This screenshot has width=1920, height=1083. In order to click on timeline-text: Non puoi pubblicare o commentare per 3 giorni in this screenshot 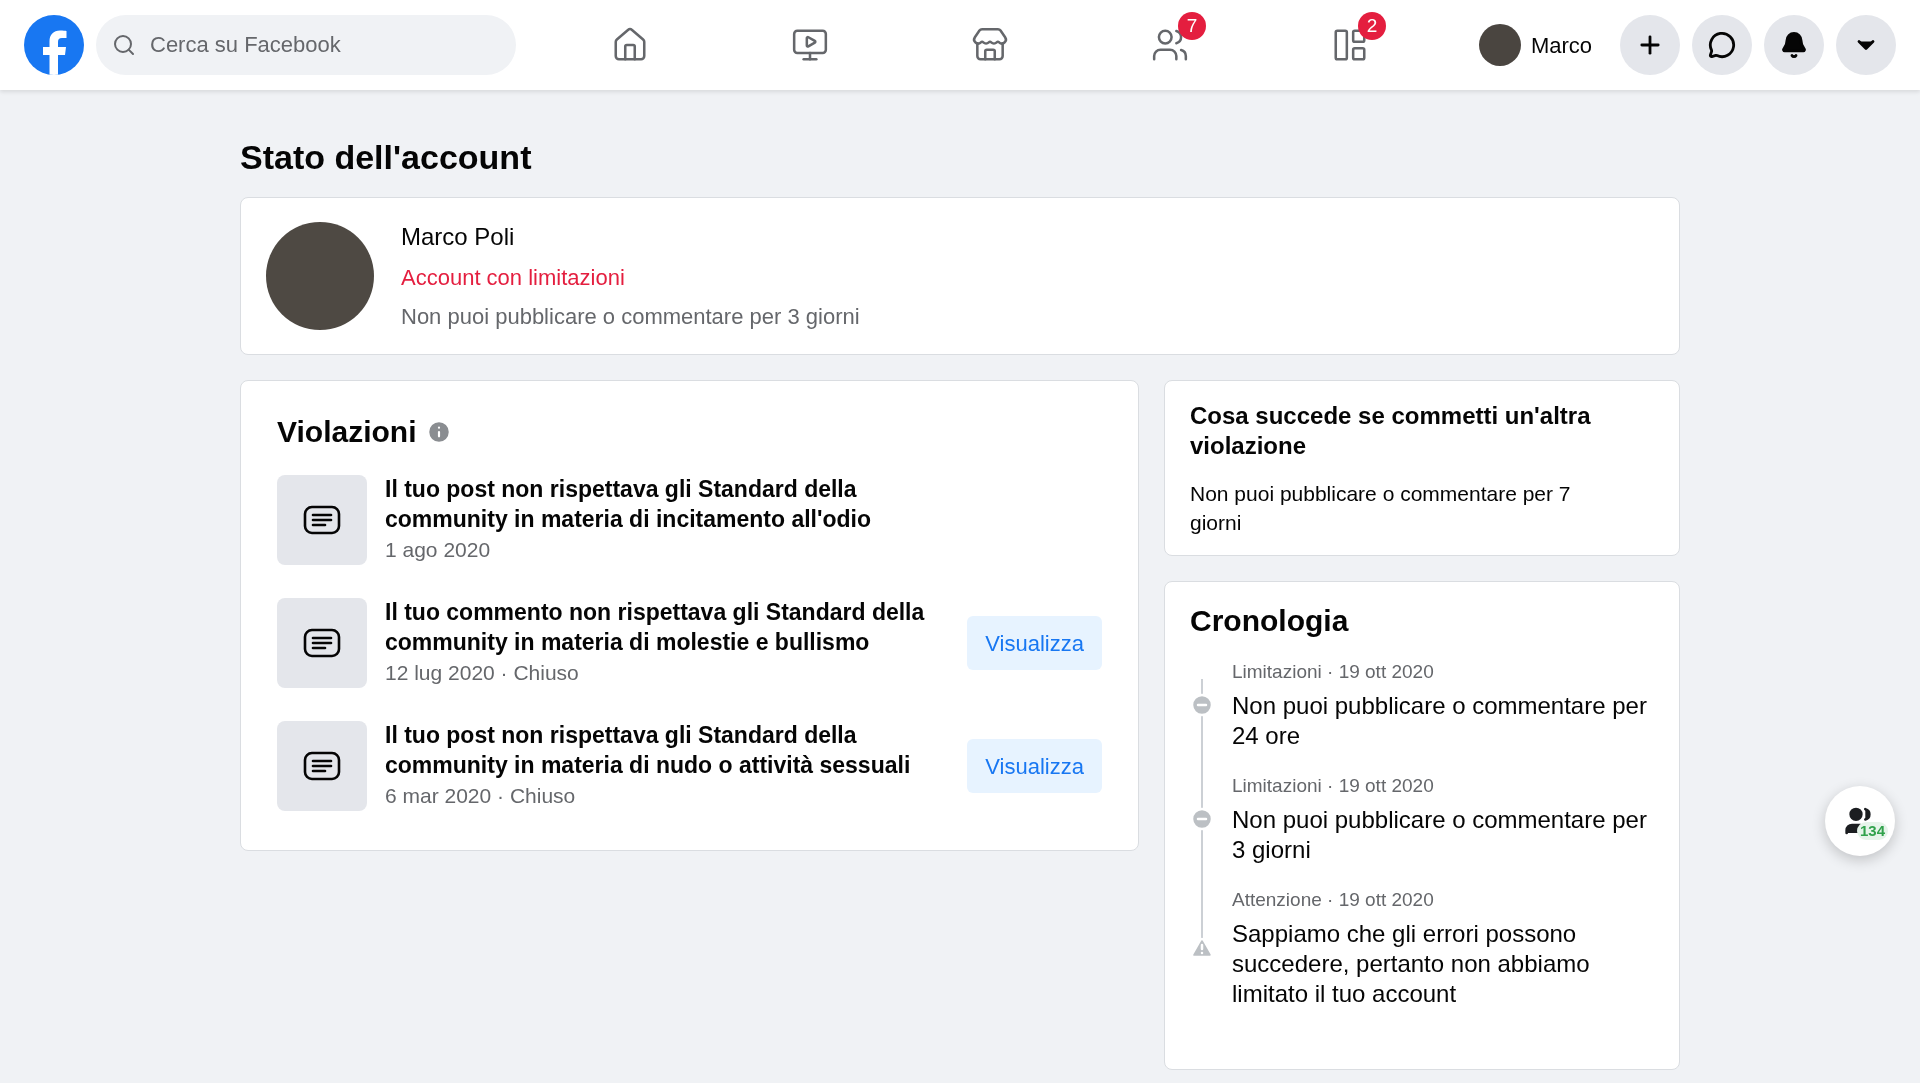, I will do `click(1440, 835)`.